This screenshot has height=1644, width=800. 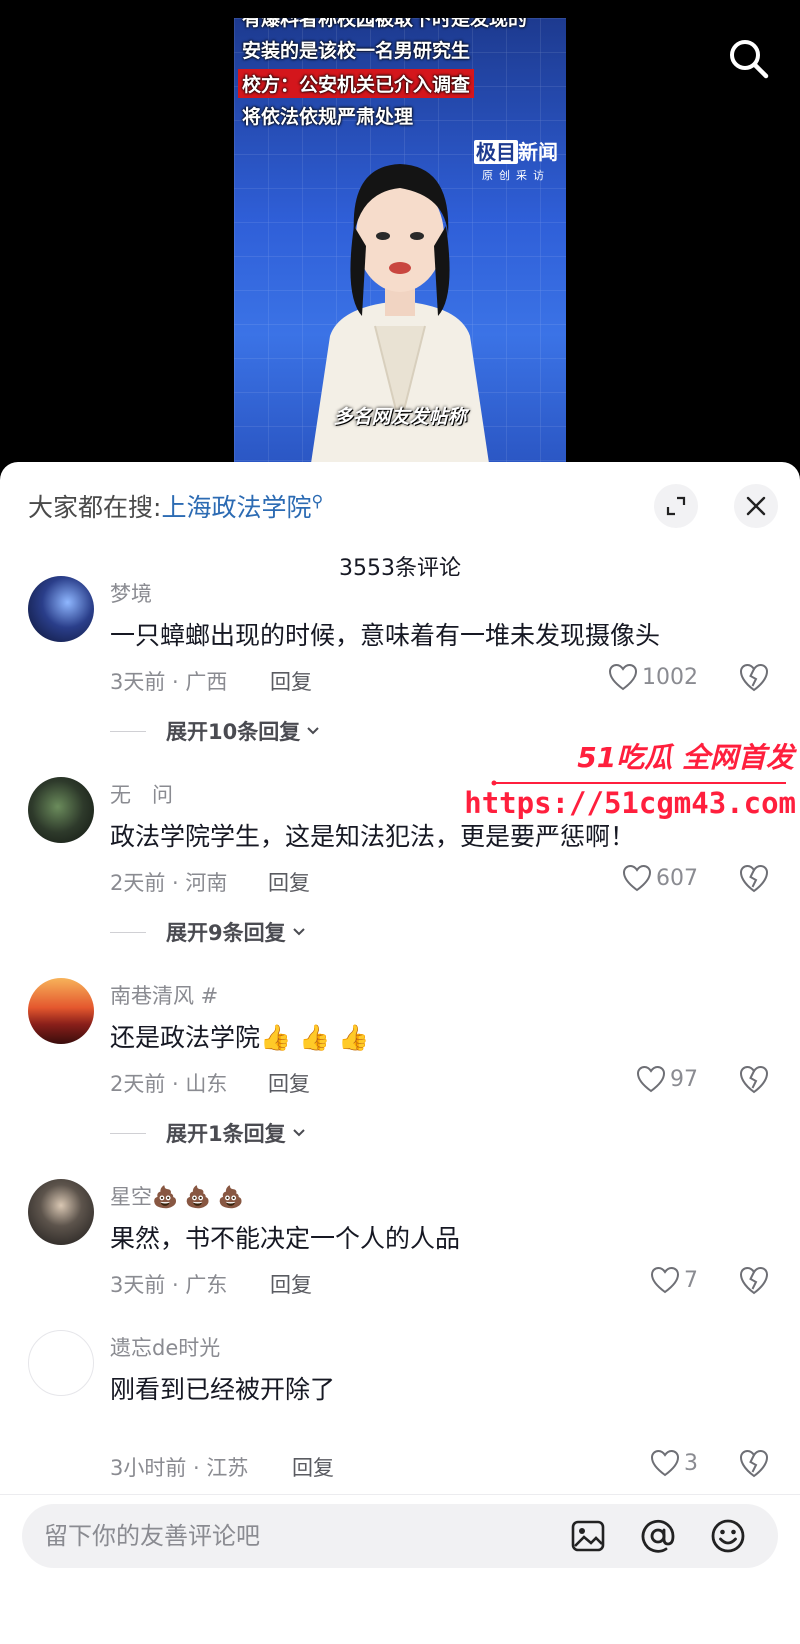 What do you see at coordinates (385, 635) in the screenshot?
I see `comment-text: 一只蟑螂出现的时候，意味着有一堆未发现摄像头` at bounding box center [385, 635].